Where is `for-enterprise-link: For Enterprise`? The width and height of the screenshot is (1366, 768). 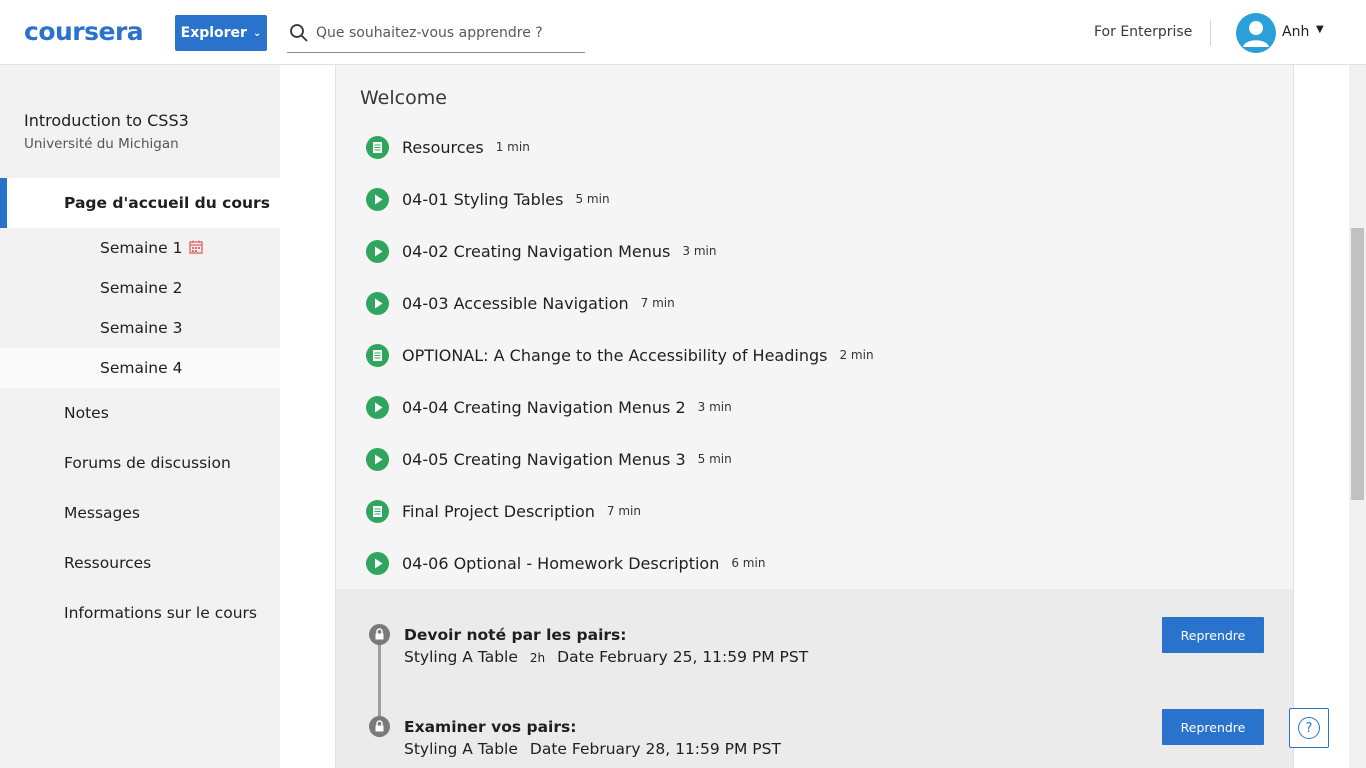 for-enterprise-link: For Enterprise is located at coordinates (1143, 32).